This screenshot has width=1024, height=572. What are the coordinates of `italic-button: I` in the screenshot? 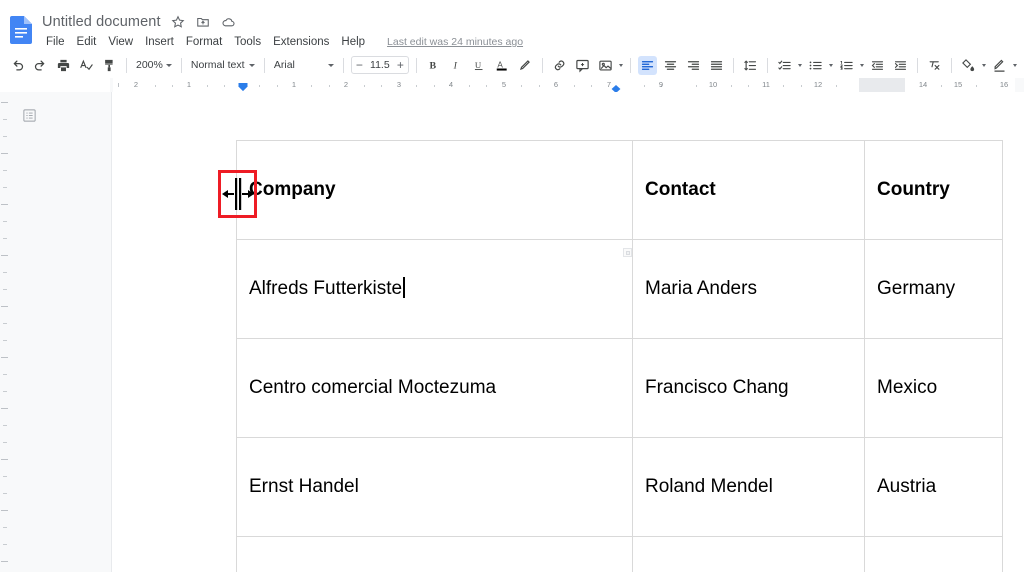 It's located at (456, 65).